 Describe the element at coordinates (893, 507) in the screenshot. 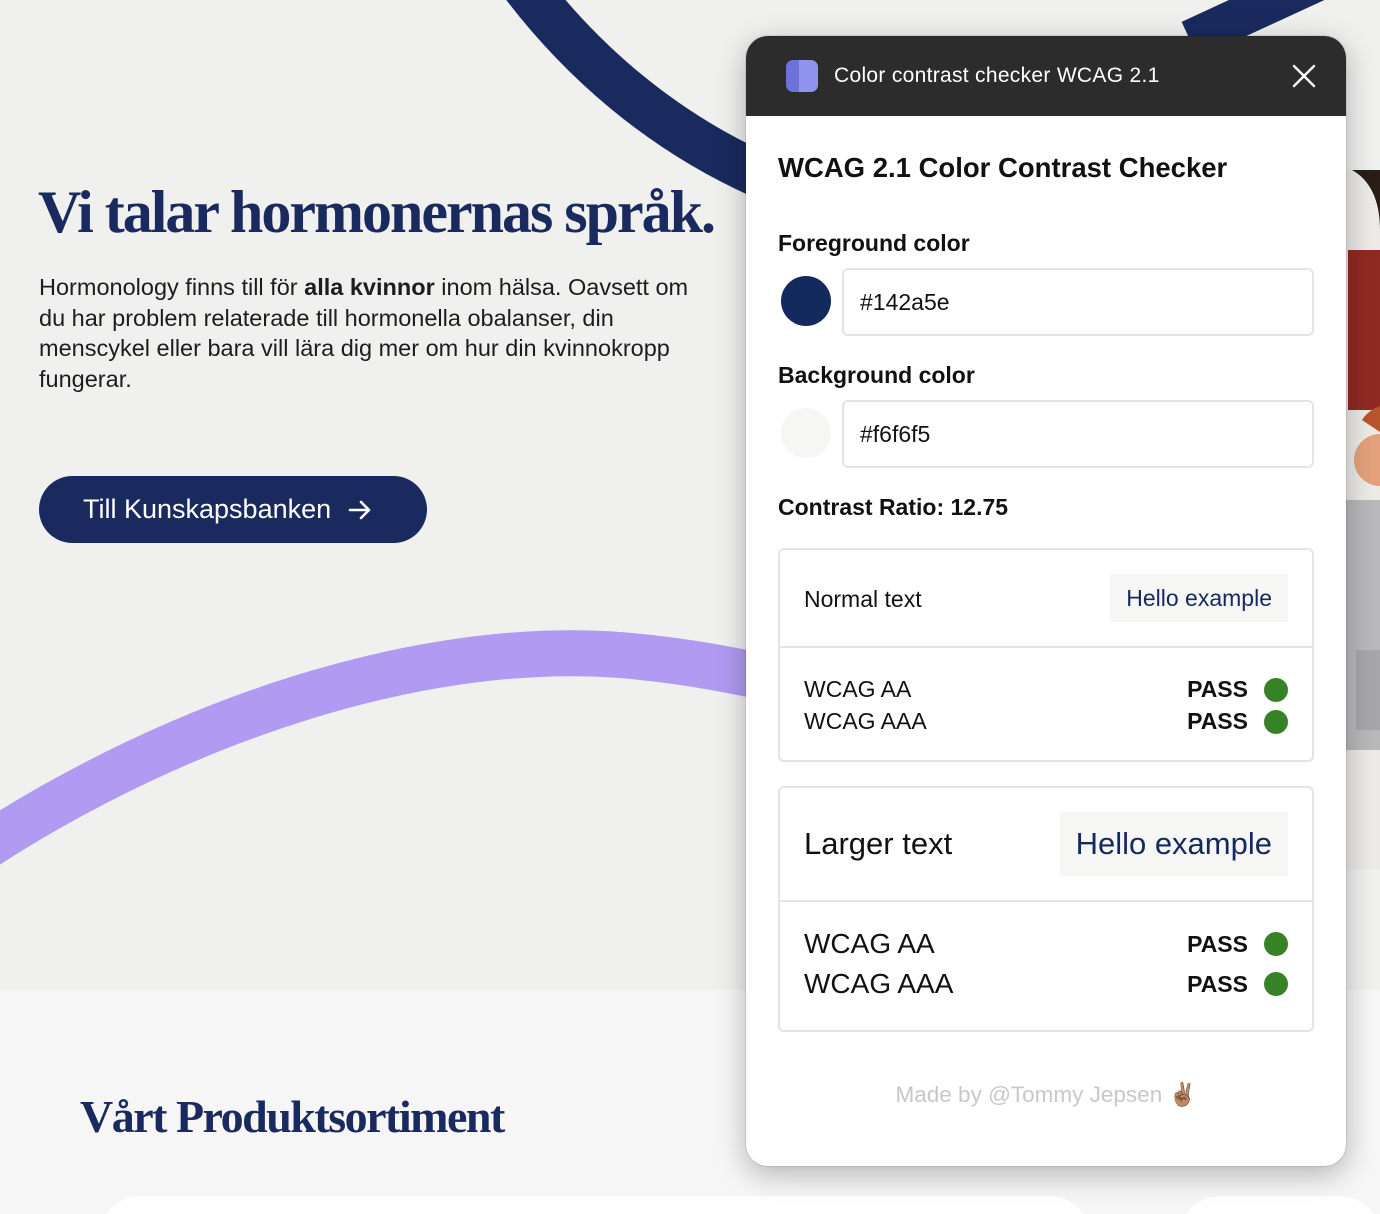

I see `contrast-ratio: Contrast Ratio: 12.75` at that location.